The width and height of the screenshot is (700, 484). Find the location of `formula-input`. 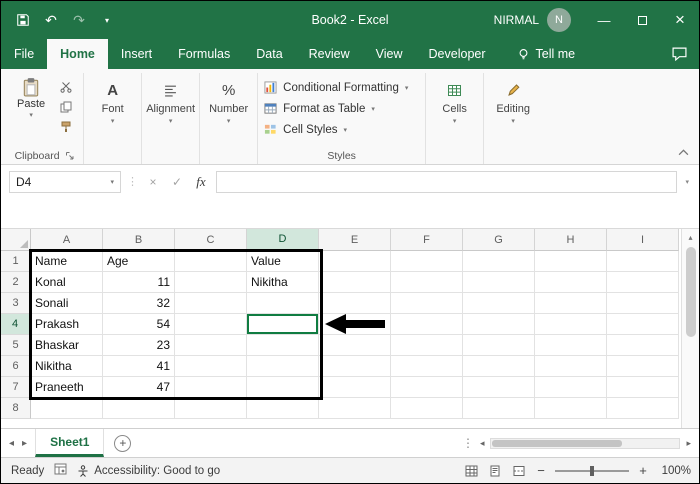

formula-input is located at coordinates (447, 181).